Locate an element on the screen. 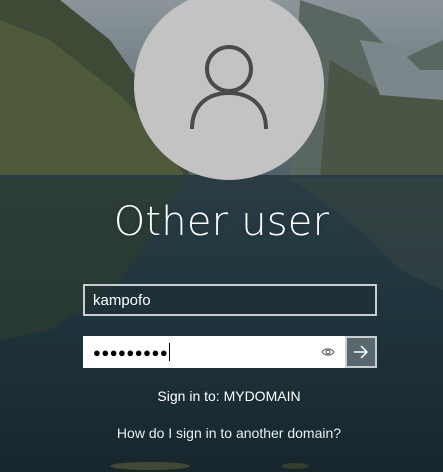  eye-icon is located at coordinates (328, 352).